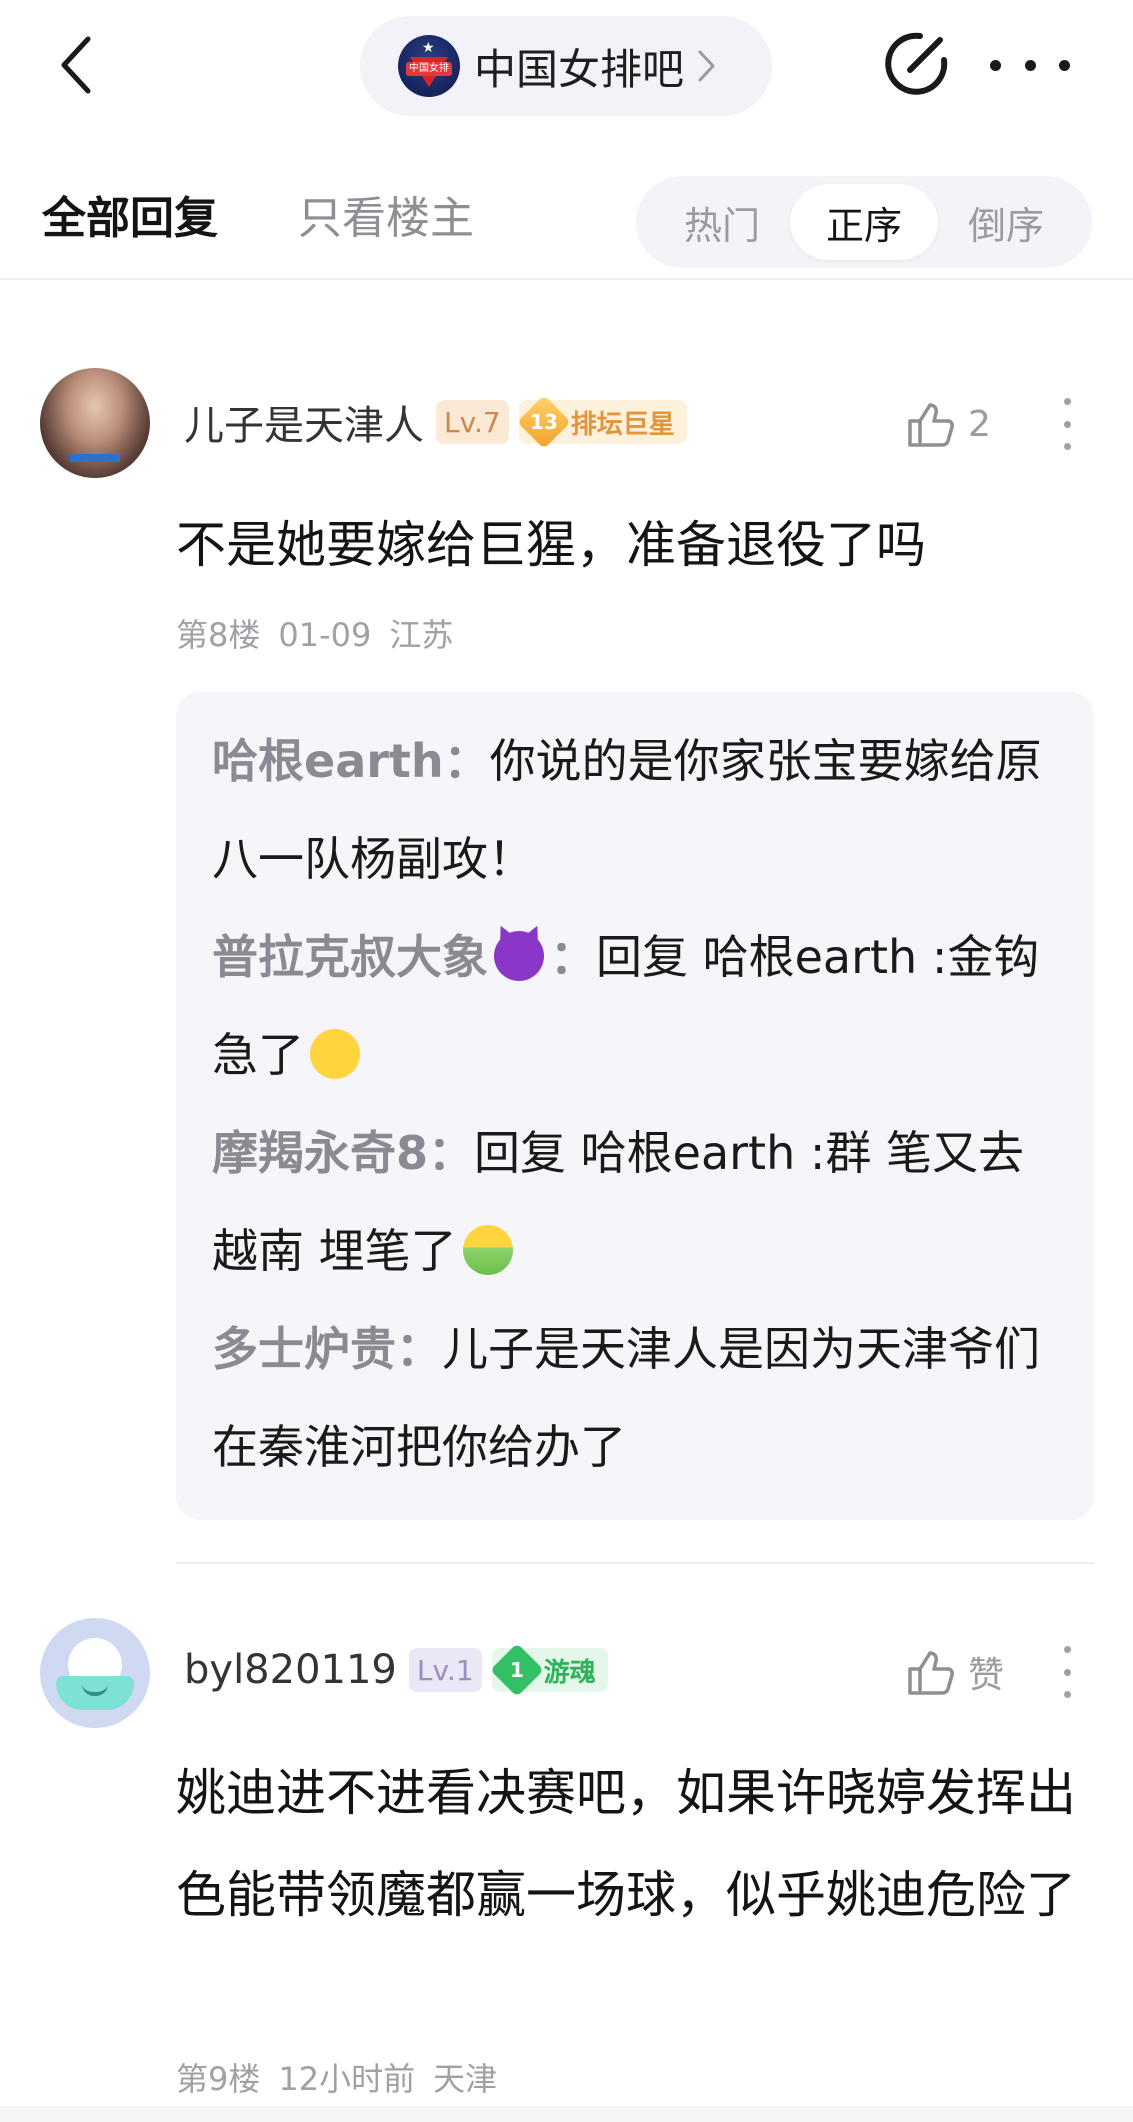 The height and width of the screenshot is (2122, 1133). I want to click on sort-ascending: 正序, so click(864, 222).